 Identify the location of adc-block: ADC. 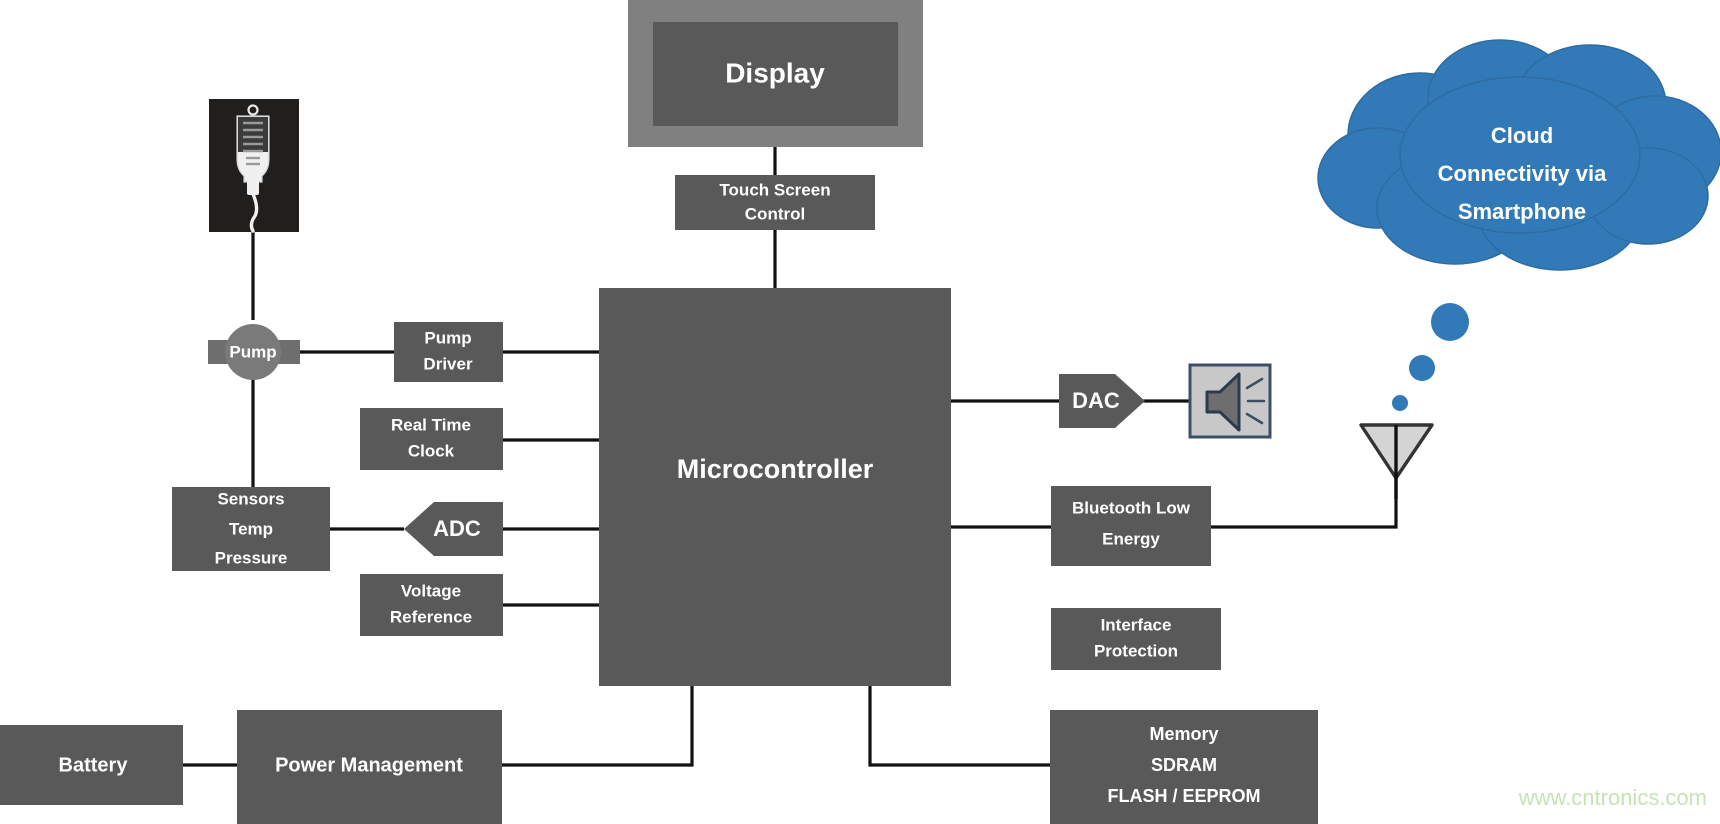
(453, 529).